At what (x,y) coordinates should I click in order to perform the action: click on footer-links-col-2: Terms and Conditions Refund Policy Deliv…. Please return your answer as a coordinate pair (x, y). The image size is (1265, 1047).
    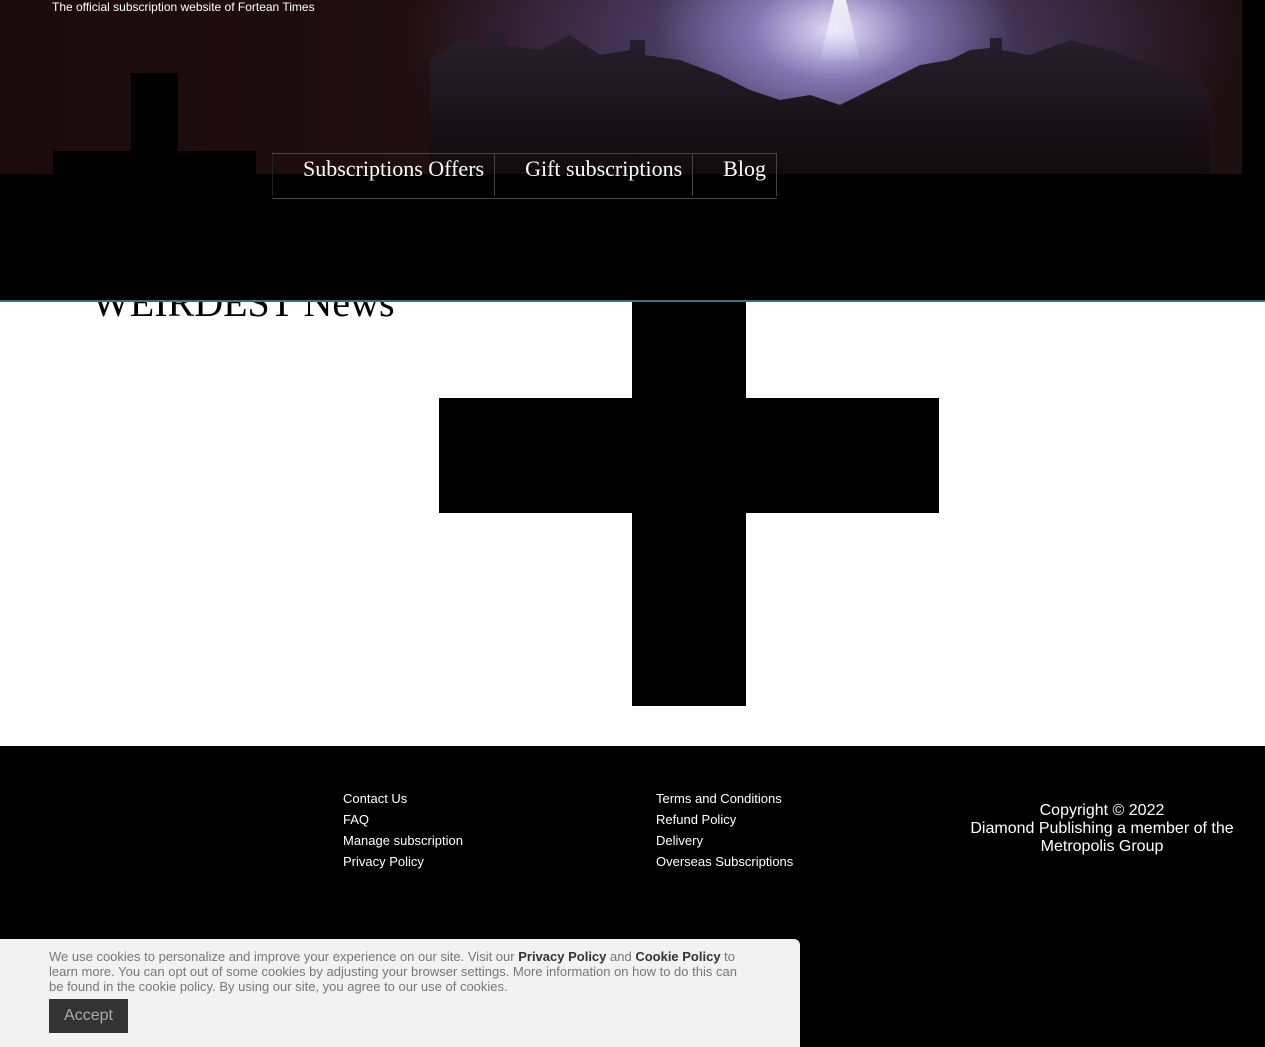
    Looking at the image, I should click on (724, 830).